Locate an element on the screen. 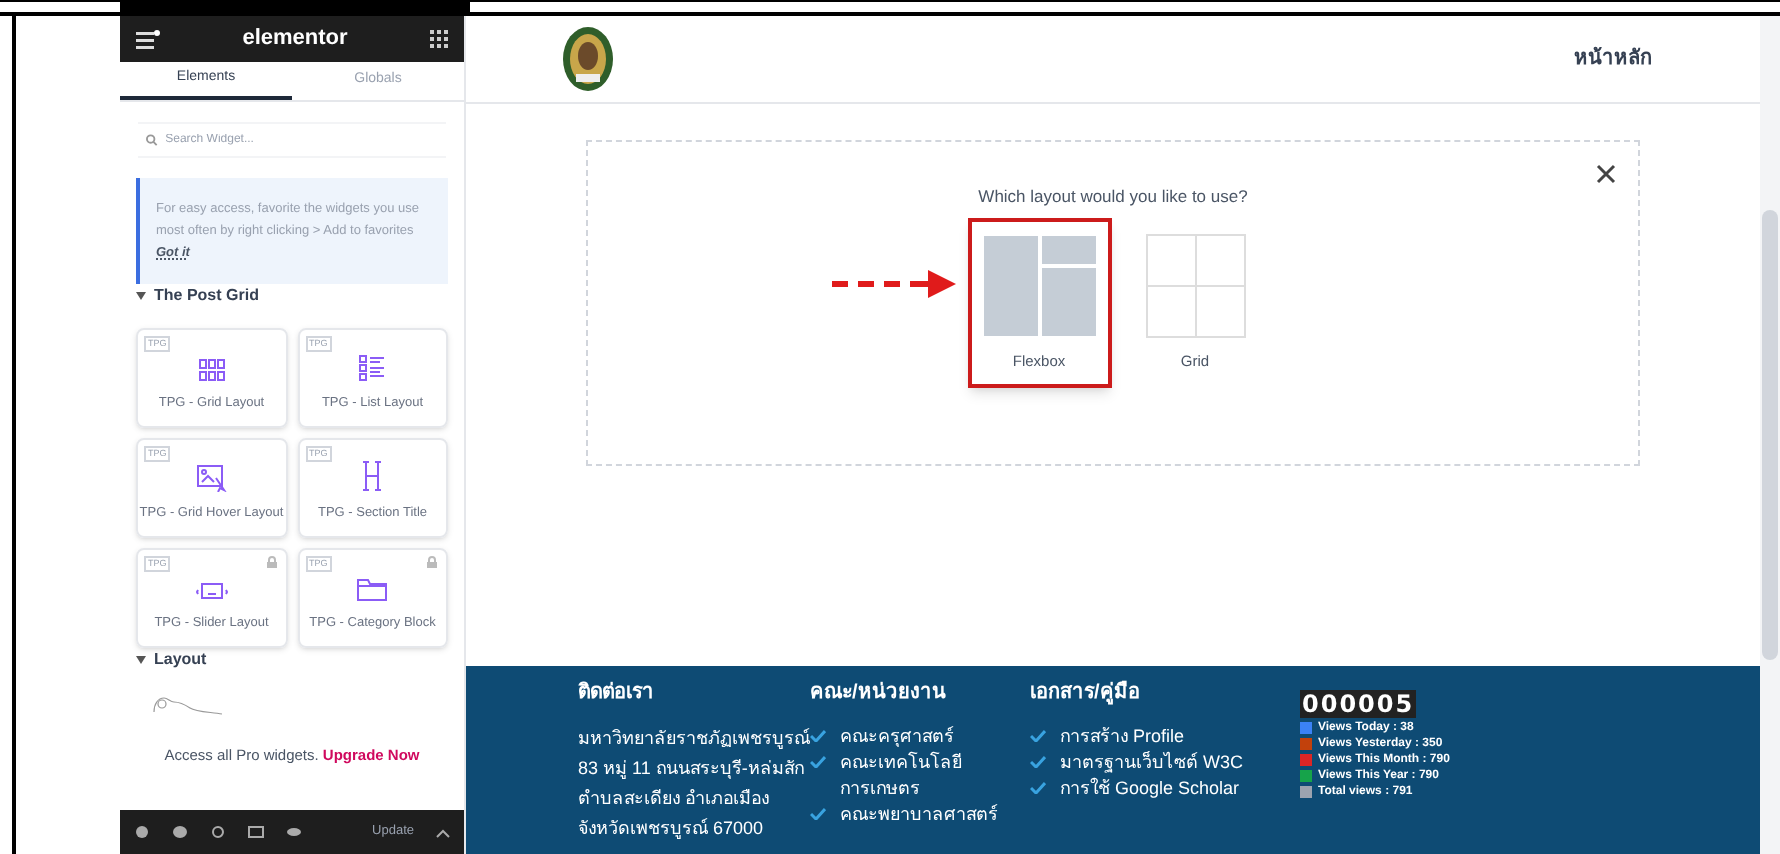  address-line: จังหวัดเพชรบูรณ์ 67000 is located at coordinates (672, 829).